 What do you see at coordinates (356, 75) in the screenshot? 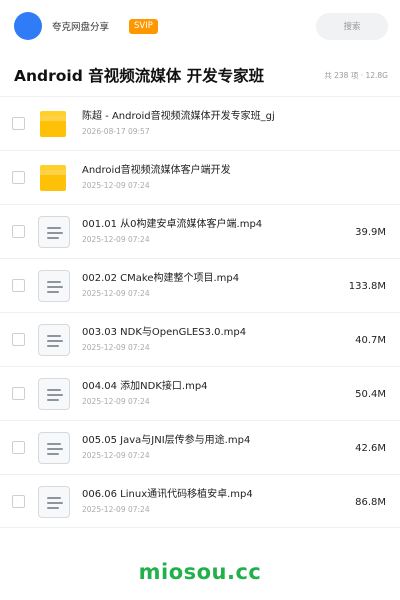
I see `folder-meta: 共 238 项 · 12.8G` at bounding box center [356, 75].